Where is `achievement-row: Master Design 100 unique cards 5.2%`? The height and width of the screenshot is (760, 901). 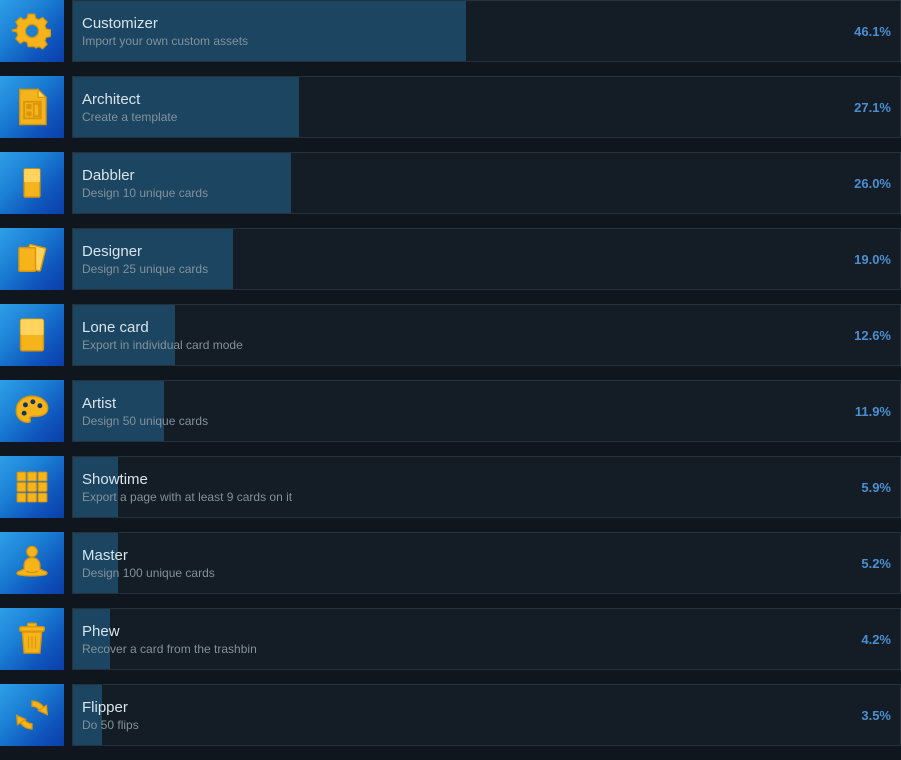
achievement-row: Master Design 100 unique cards 5.2% is located at coordinates (450, 563).